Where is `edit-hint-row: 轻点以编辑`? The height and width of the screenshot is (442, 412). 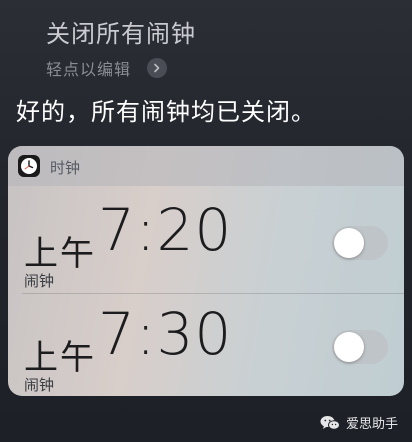 edit-hint-row: 轻点以编辑 is located at coordinates (107, 68).